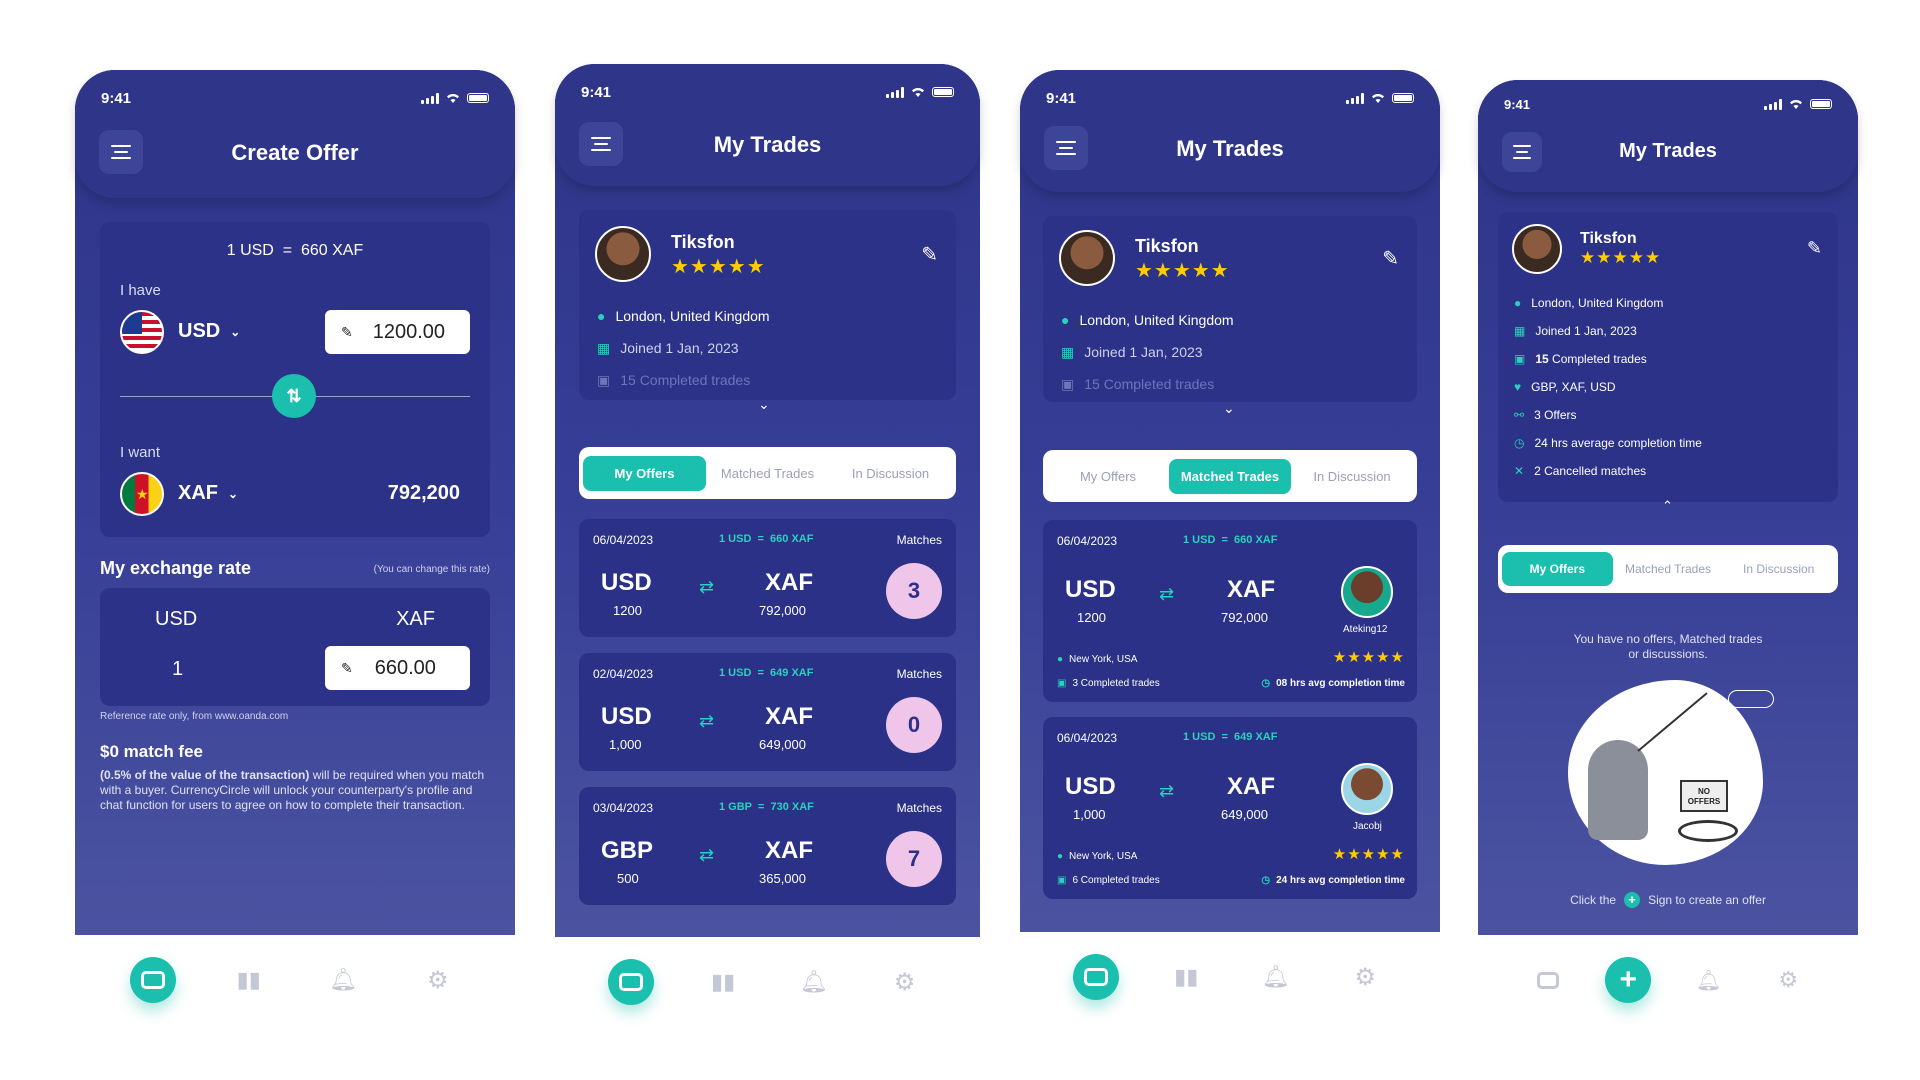  What do you see at coordinates (199, 331) in the screenshot?
I see `have-currency: USD` at bounding box center [199, 331].